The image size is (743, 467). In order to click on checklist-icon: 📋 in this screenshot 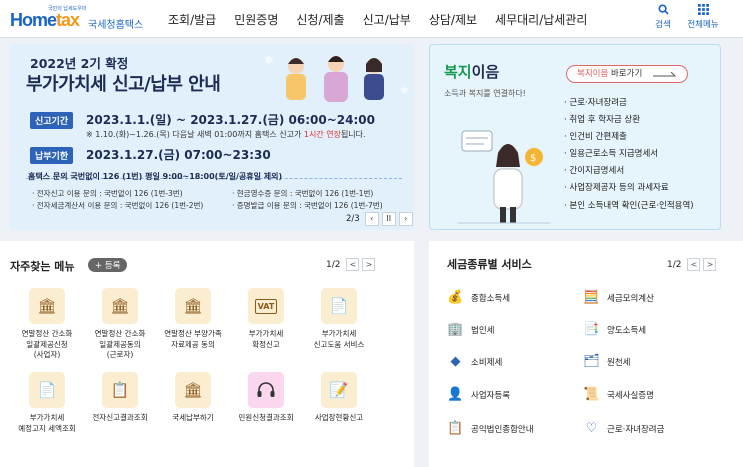, I will do `click(455, 428)`.